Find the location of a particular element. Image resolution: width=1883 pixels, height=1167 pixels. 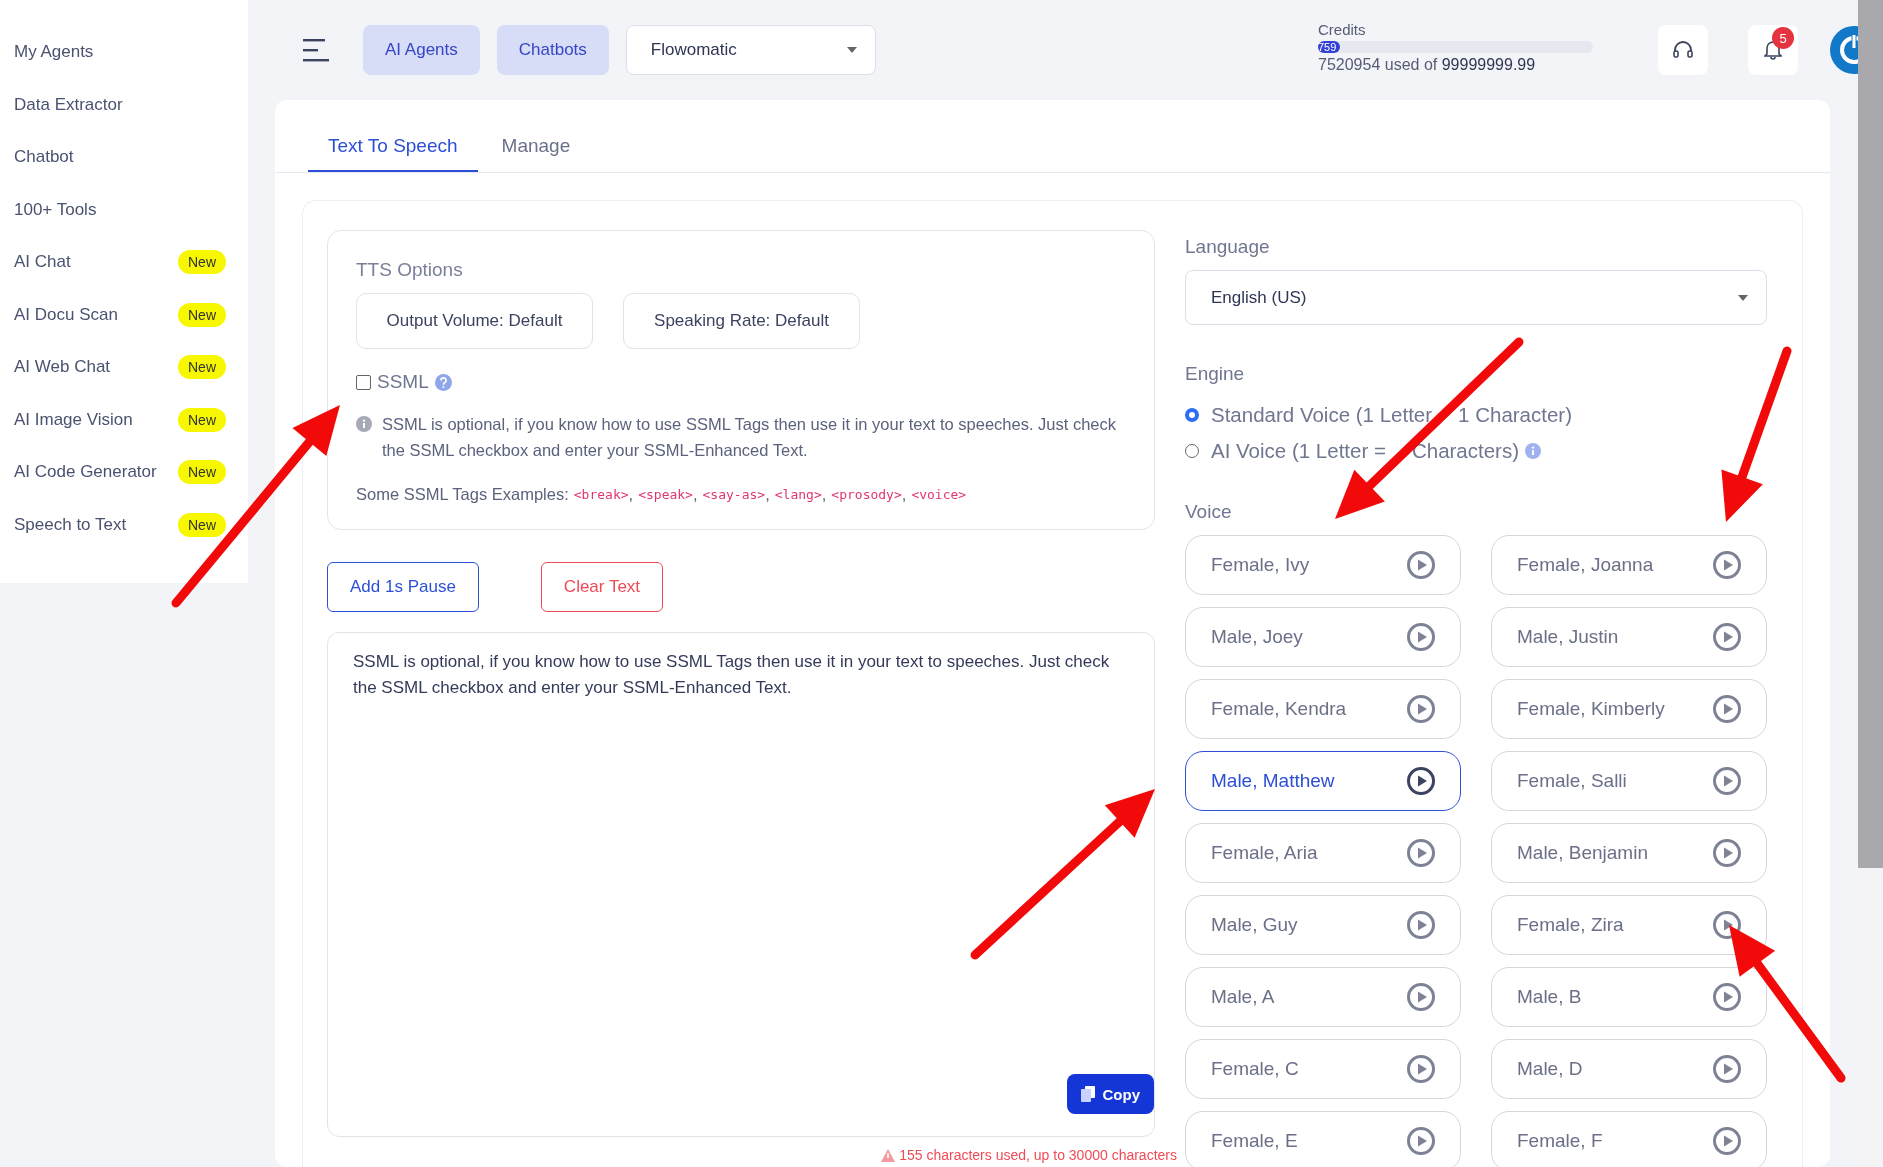

voice-option: Male, Justin is located at coordinates (1629, 637).